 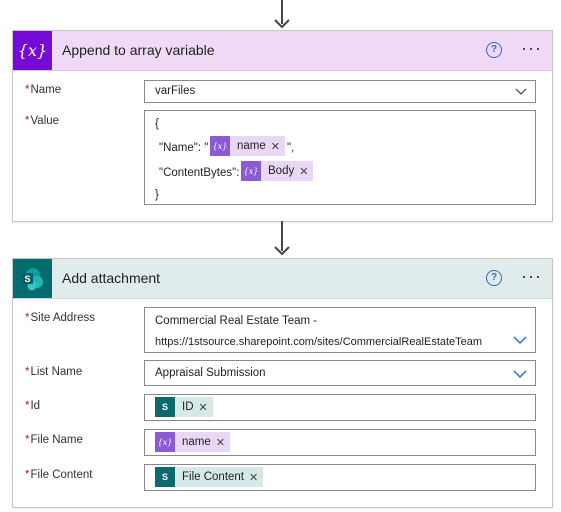 I want to click on card-header: {x} Append to array variable ? ···, so click(x=282, y=51).